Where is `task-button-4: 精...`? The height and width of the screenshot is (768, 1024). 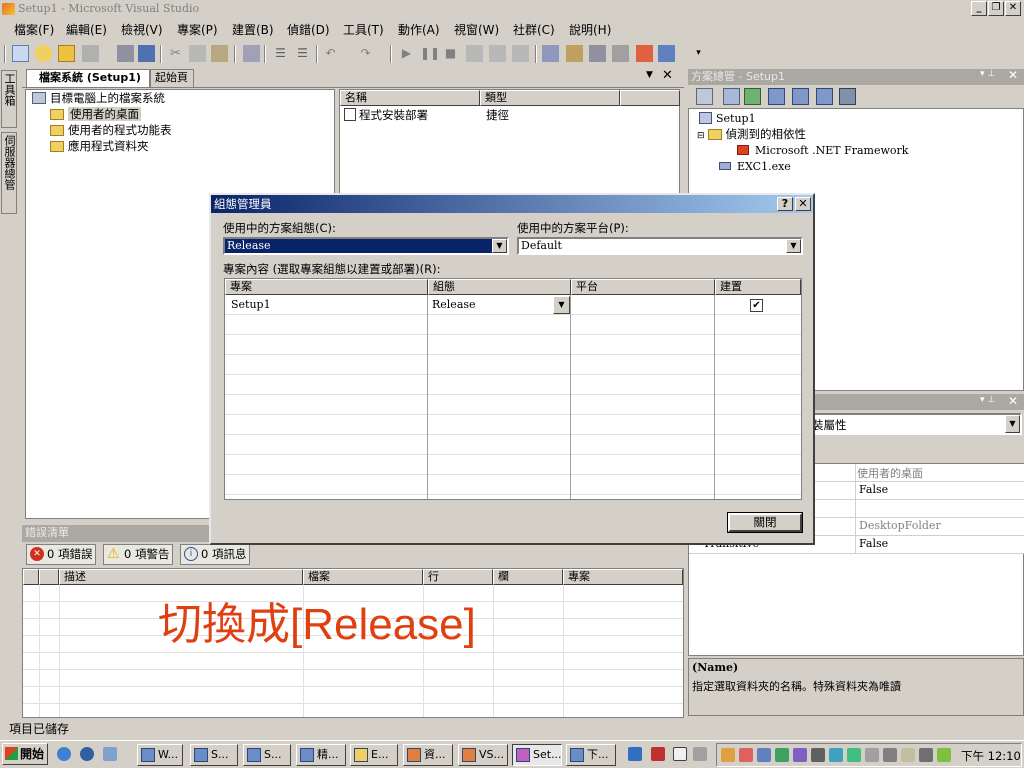
task-button-4: 精... is located at coordinates (321, 755).